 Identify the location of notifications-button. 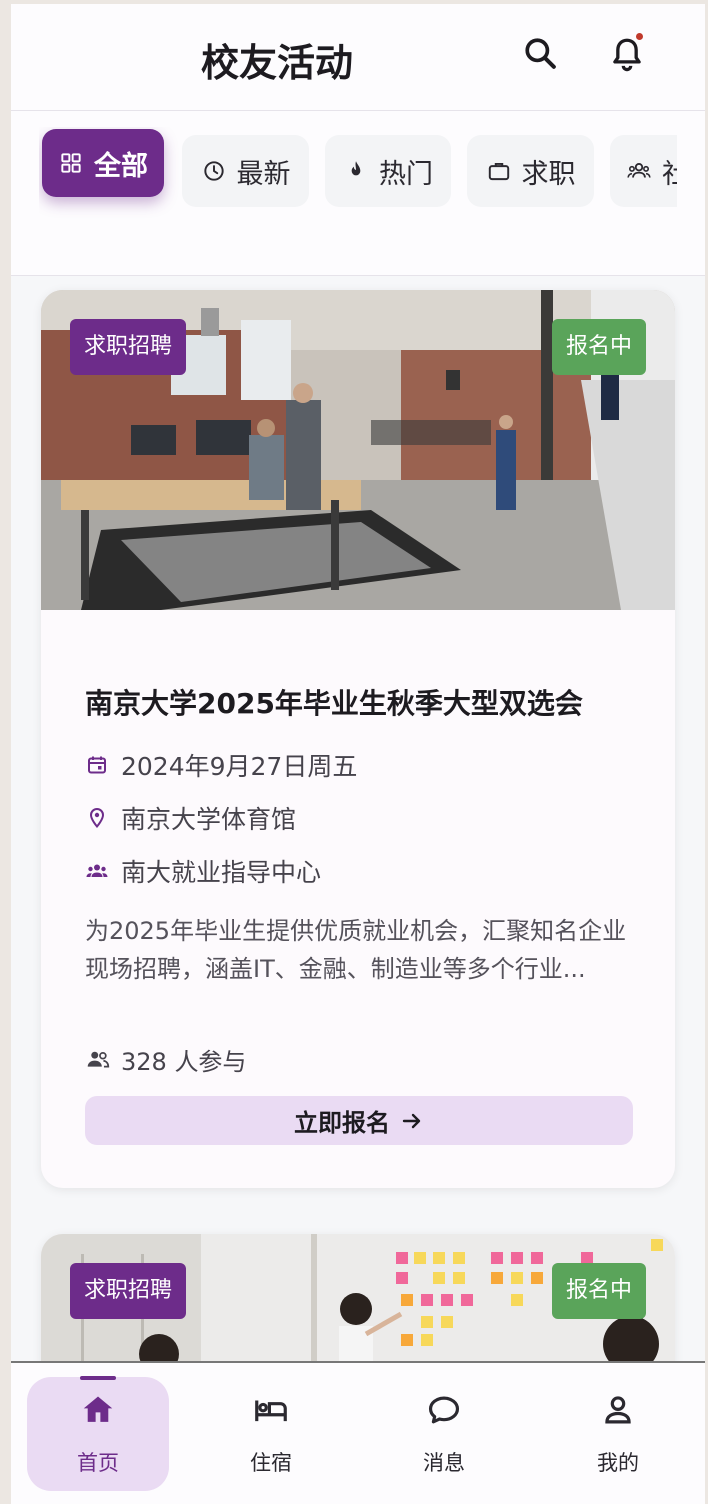
(627, 54).